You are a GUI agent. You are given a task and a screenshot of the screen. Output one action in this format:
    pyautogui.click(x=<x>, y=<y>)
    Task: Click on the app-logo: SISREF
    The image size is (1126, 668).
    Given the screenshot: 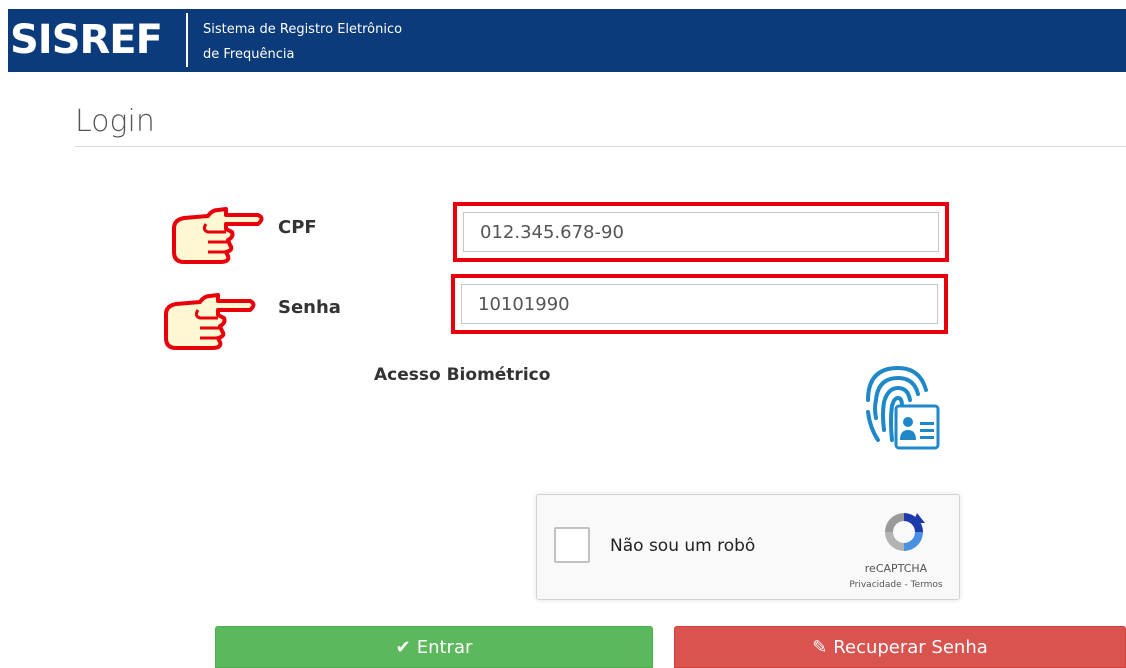 What is the action you would take?
    pyautogui.click(x=86, y=40)
    